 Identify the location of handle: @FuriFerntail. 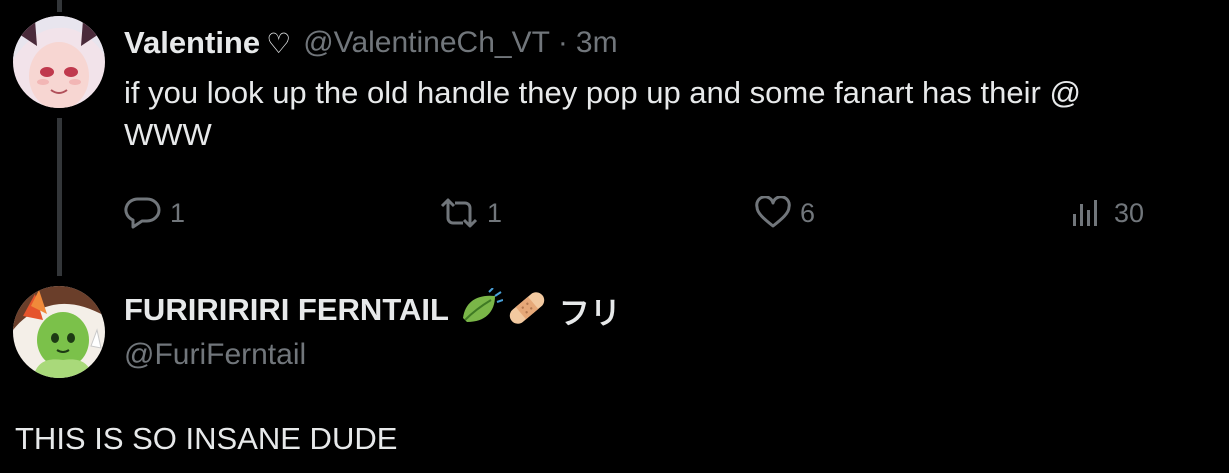
(215, 355).